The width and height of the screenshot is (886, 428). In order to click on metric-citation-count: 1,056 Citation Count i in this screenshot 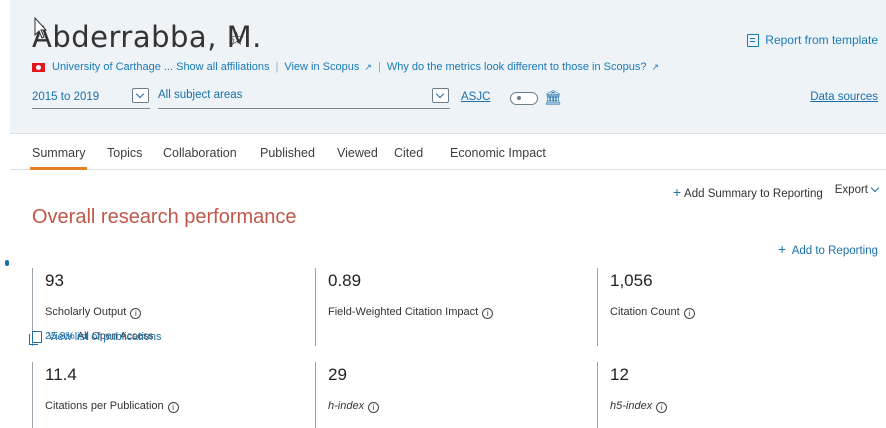, I will do `click(646, 307)`.